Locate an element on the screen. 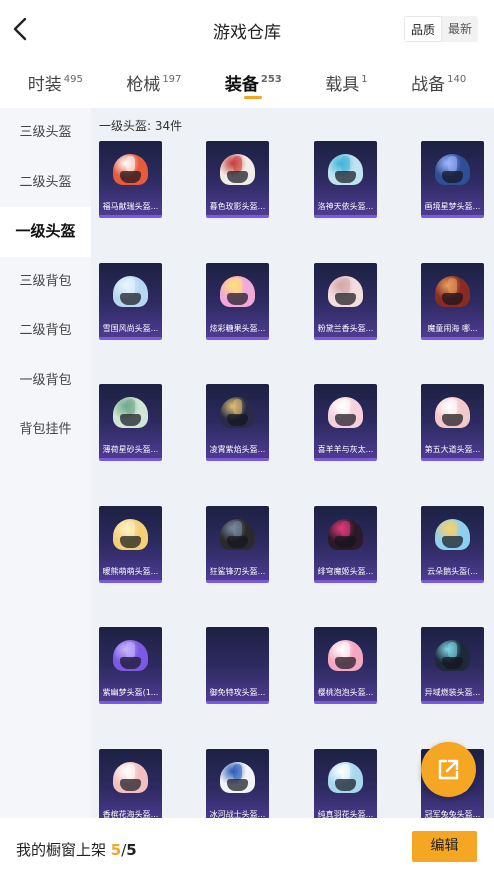 This screenshot has height=875, width=494. tab-label: 战备 is located at coordinates (428, 85).